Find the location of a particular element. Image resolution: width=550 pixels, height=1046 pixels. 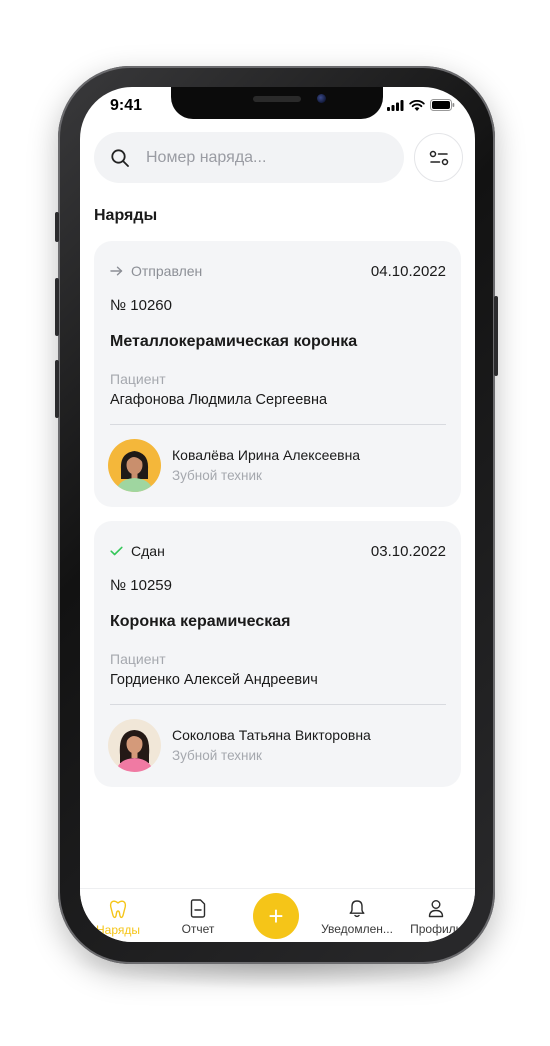

order-status-label: Сдан is located at coordinates (148, 551).